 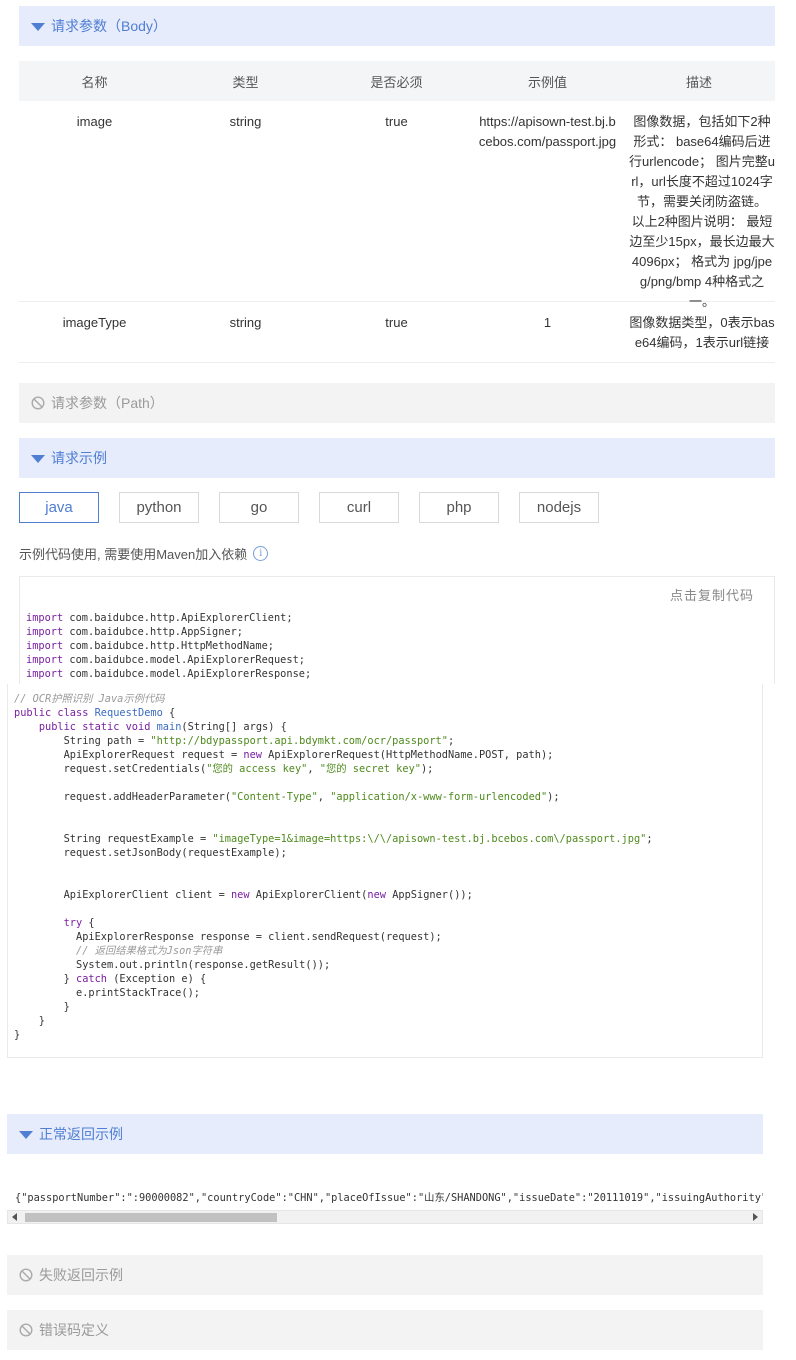 I want to click on section-title: 正常返回示例, so click(x=81, y=1134).